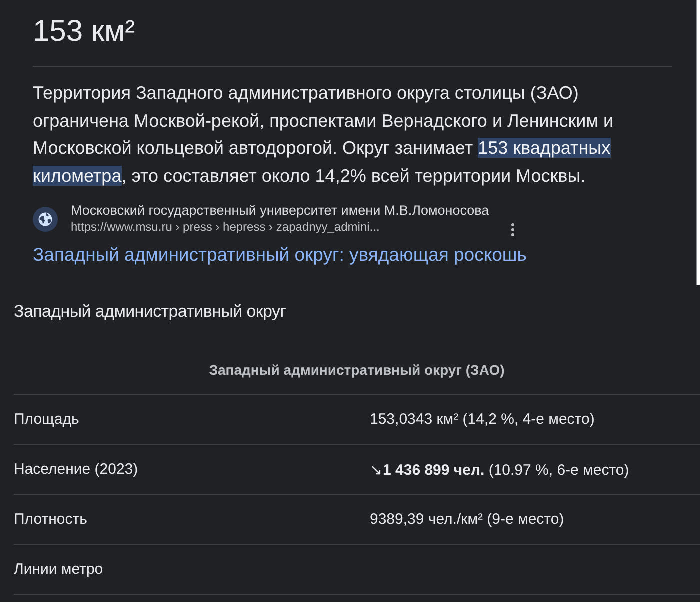  Describe the element at coordinates (535, 419) in the screenshot. I see `row-value: 153,0343 км² (14,2 %, 4-е место)` at that location.